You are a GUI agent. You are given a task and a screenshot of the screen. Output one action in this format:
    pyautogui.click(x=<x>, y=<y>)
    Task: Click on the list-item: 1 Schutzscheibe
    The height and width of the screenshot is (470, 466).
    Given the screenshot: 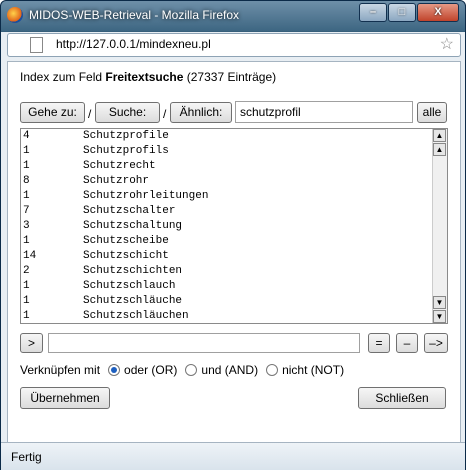 What is the action you would take?
    pyautogui.click(x=234, y=241)
    